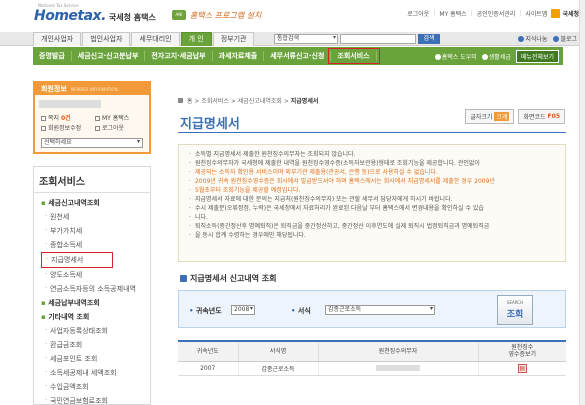 The height and width of the screenshot is (405, 585). I want to click on subnav-inquiry-service: 조회서비스, so click(354, 56).